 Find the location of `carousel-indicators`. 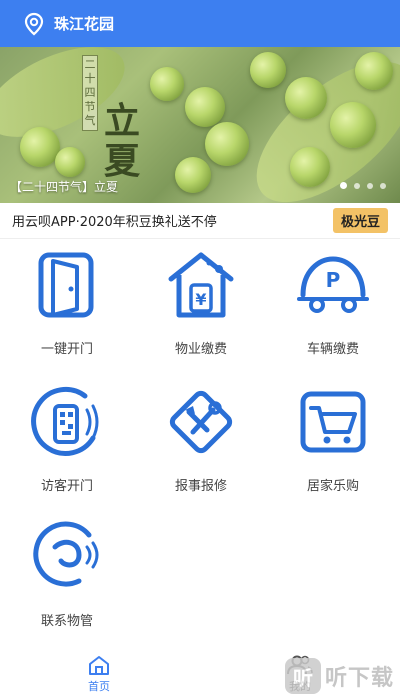

carousel-indicators is located at coordinates (363, 185).